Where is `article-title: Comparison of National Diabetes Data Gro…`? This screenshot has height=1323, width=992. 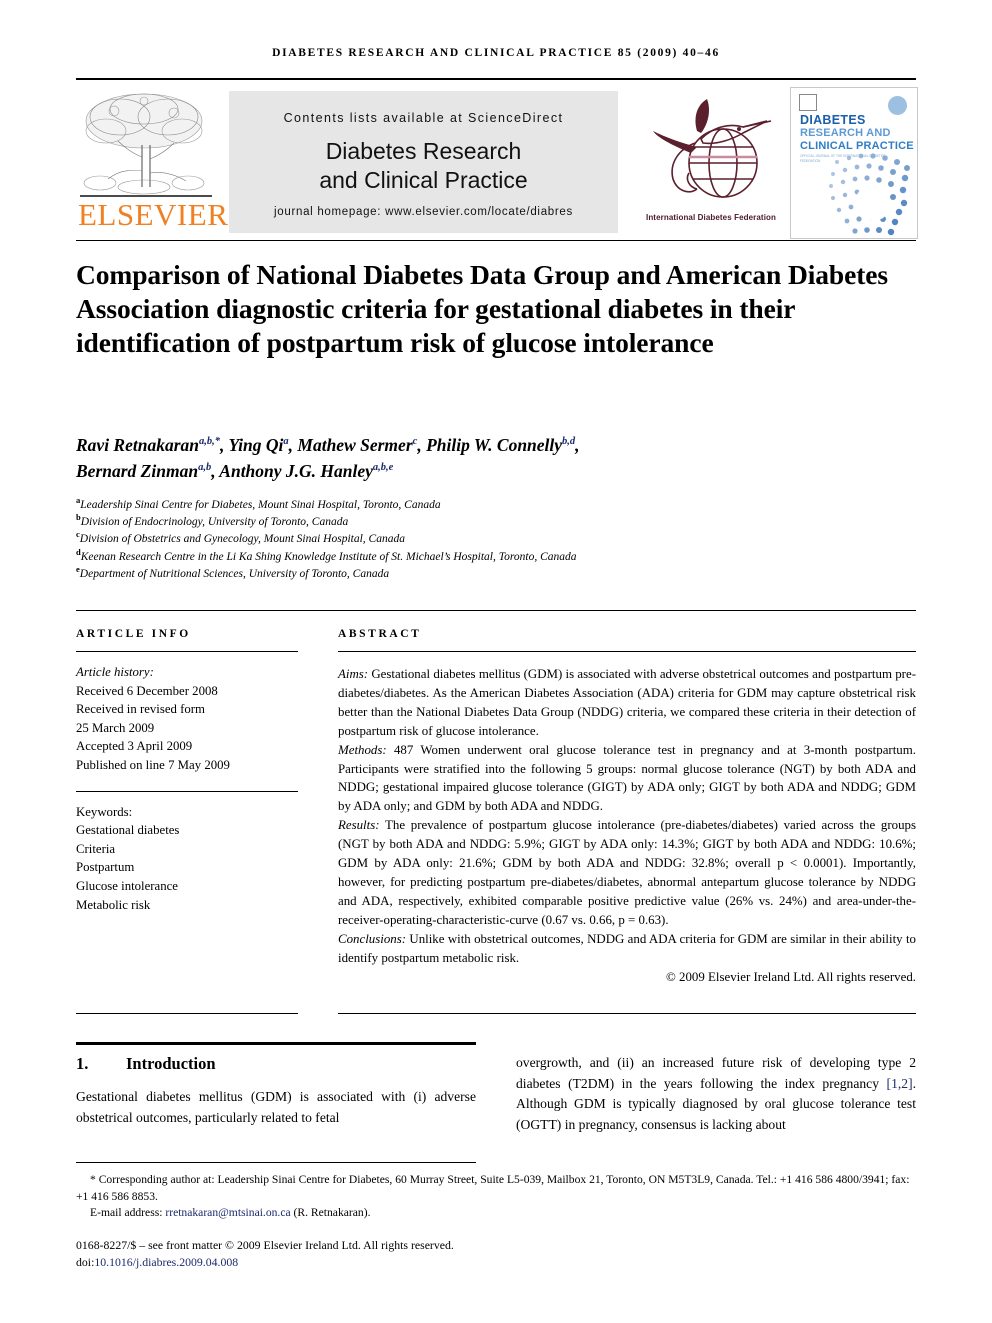 article-title: Comparison of National Diabetes Data Gro… is located at coordinates (482, 308).